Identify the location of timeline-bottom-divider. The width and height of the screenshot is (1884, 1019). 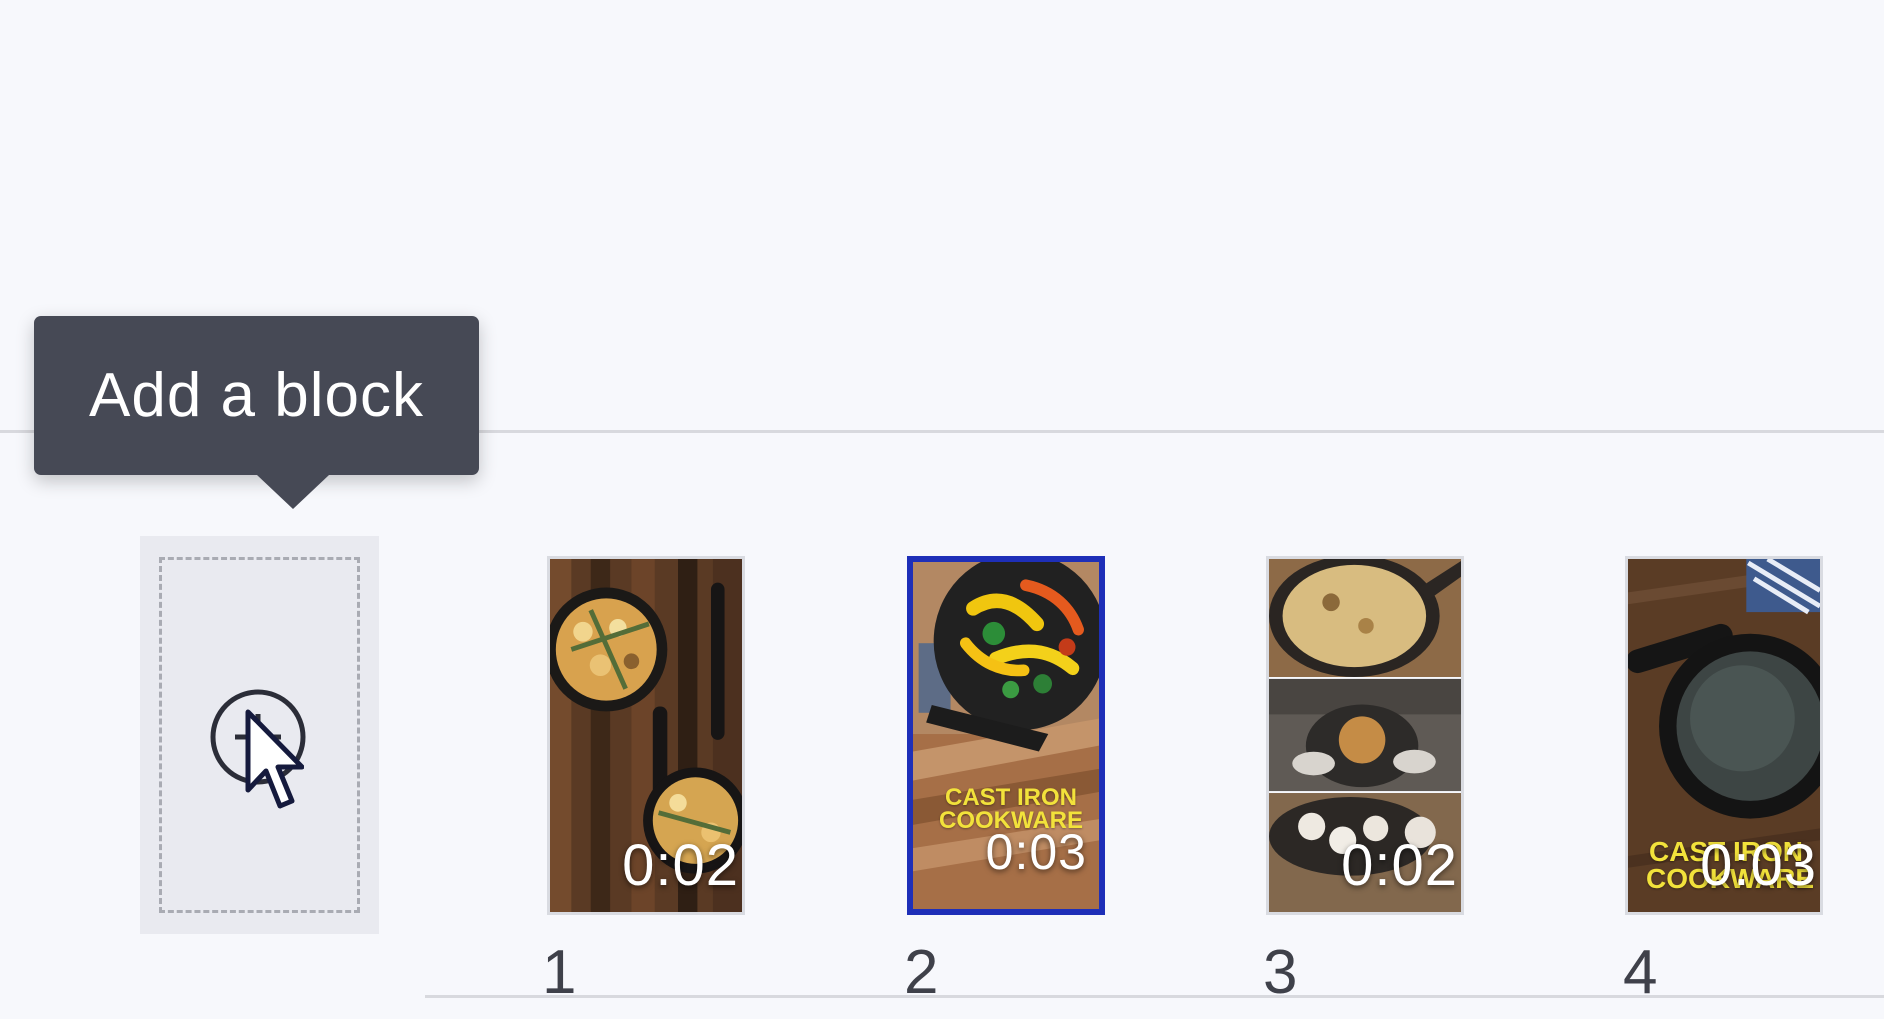
(1154, 996).